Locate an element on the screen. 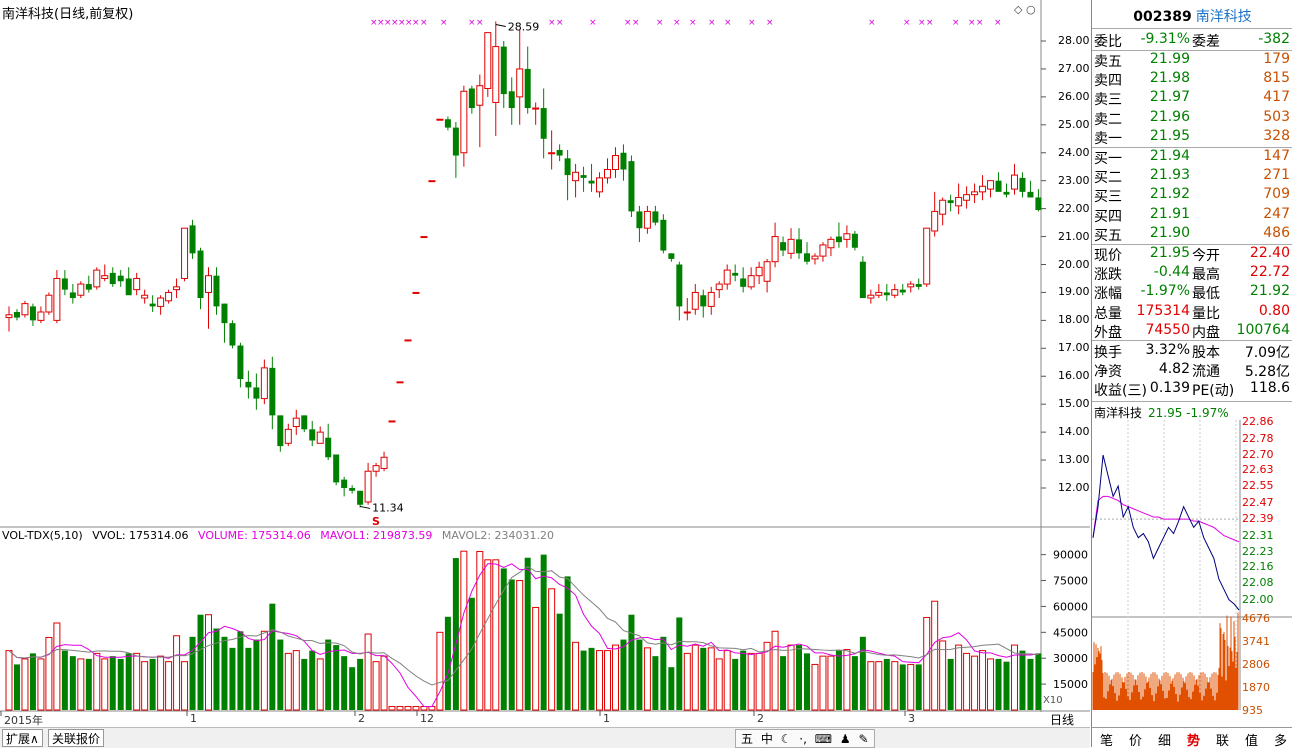 This screenshot has width=1292, height=749. user-icon: ♟ is located at coordinates (845, 739).